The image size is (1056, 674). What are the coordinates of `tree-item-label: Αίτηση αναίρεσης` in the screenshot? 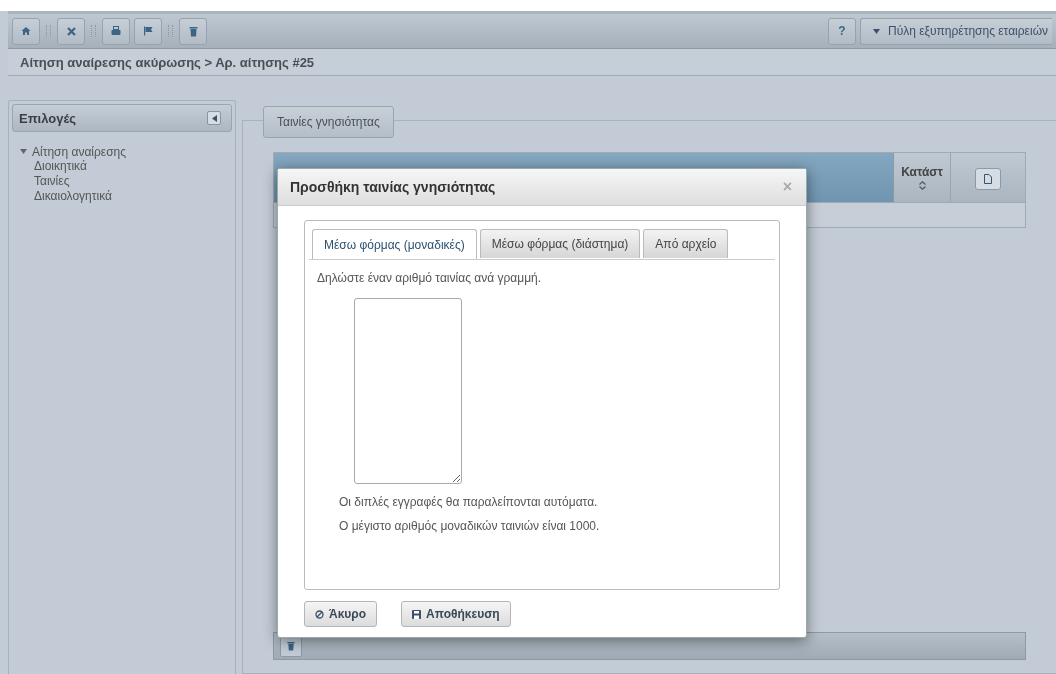 It's located at (79, 151).